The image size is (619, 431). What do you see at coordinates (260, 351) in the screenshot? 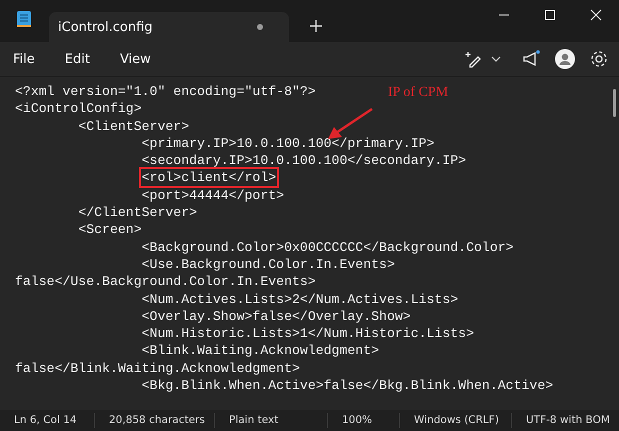
I see `code-line: <Blink.Waiting.Acknowledgment>` at bounding box center [260, 351].